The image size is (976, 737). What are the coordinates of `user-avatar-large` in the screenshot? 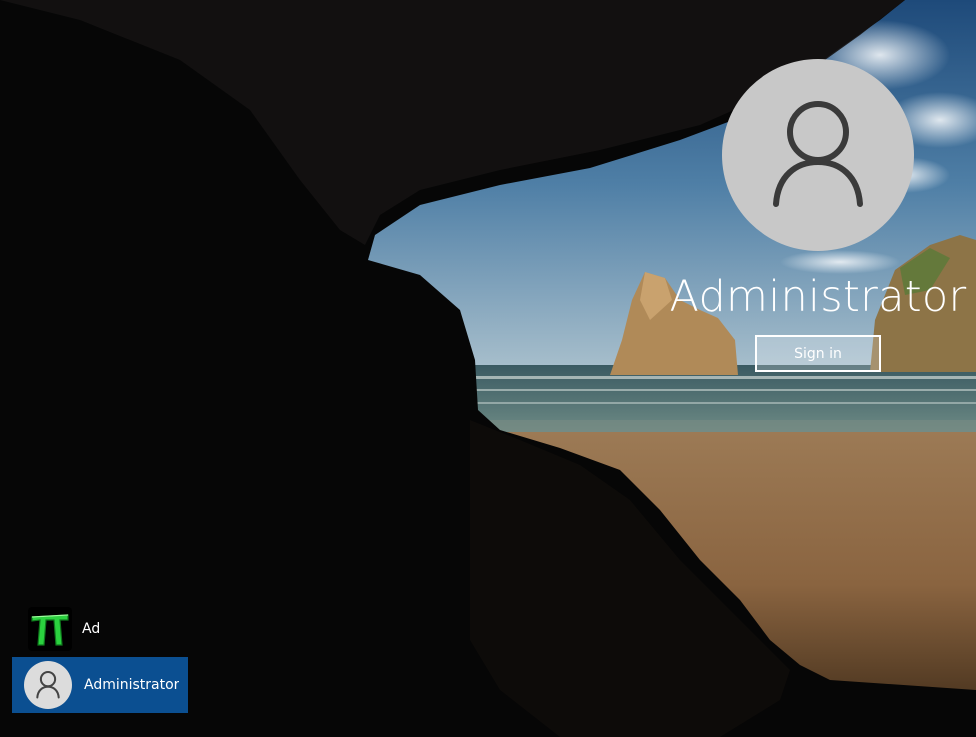 It's located at (818, 155).